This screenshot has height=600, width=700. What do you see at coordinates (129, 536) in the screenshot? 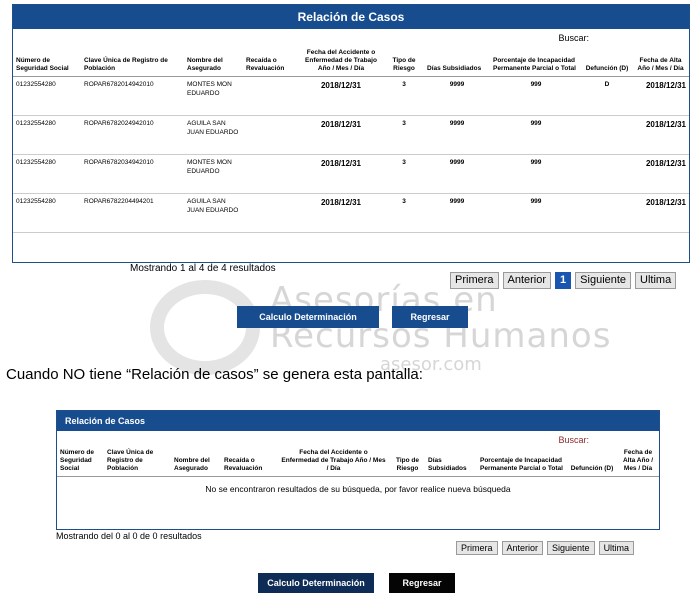
I see `results-info: Mostrando del 0 al 0 de 0 resultados` at bounding box center [129, 536].